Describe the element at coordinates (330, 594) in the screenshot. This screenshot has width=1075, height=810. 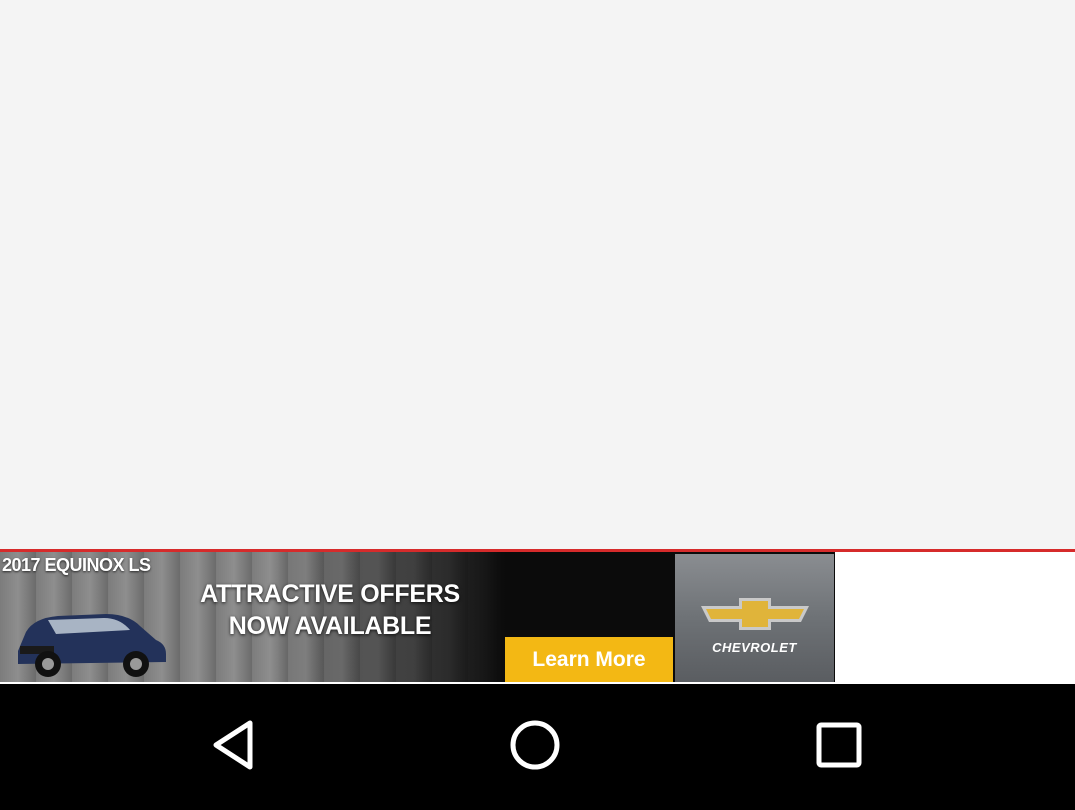
I see `ad-headline-line1: ATTRACTIVE OFFERS` at that location.